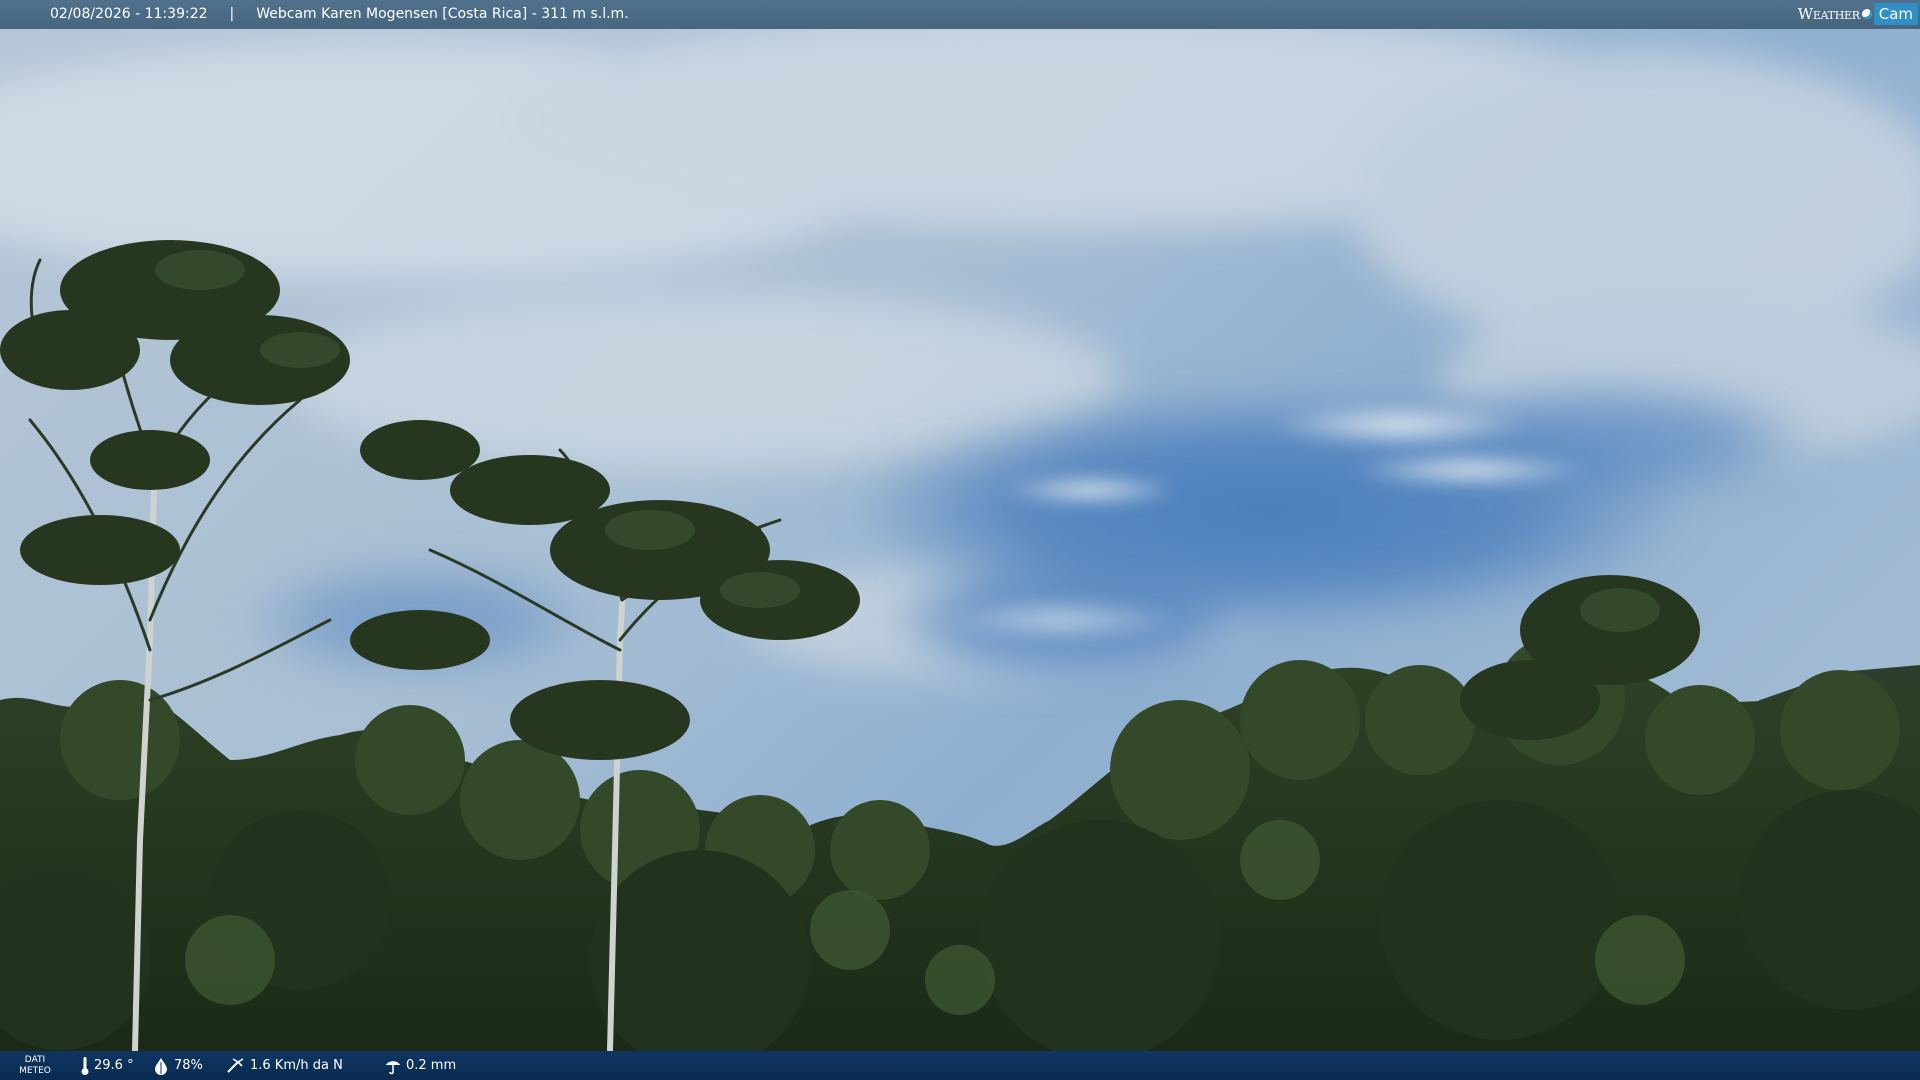 Image resolution: width=1920 pixels, height=1080 pixels. Describe the element at coordinates (1895, 14) in the screenshot. I see `logo-text-cam: Cam` at that location.